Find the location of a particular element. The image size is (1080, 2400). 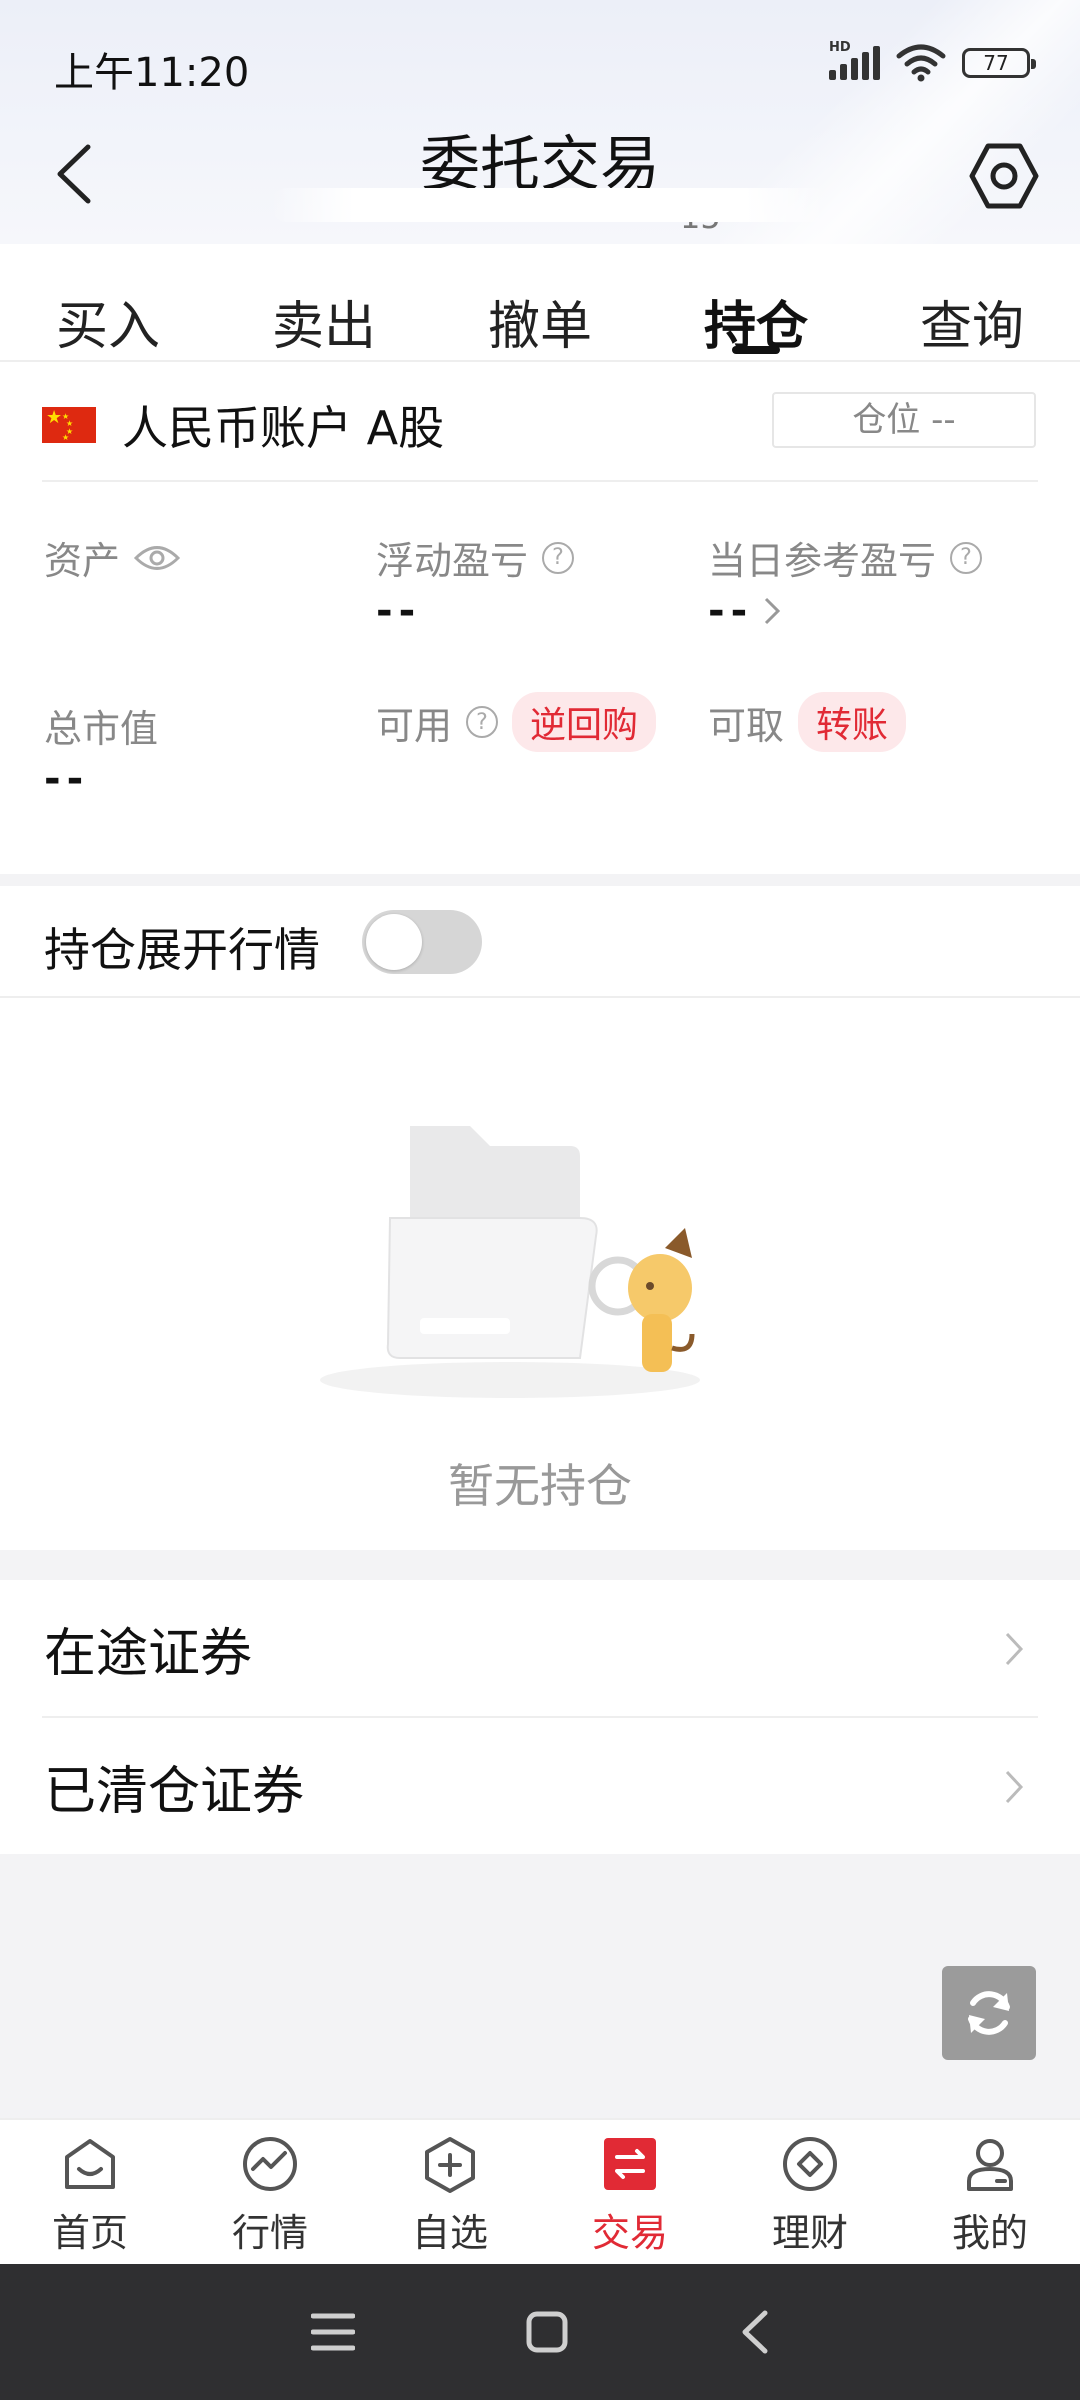

securities-list: 在途证券 已清仓证券 is located at coordinates (540, 1717).